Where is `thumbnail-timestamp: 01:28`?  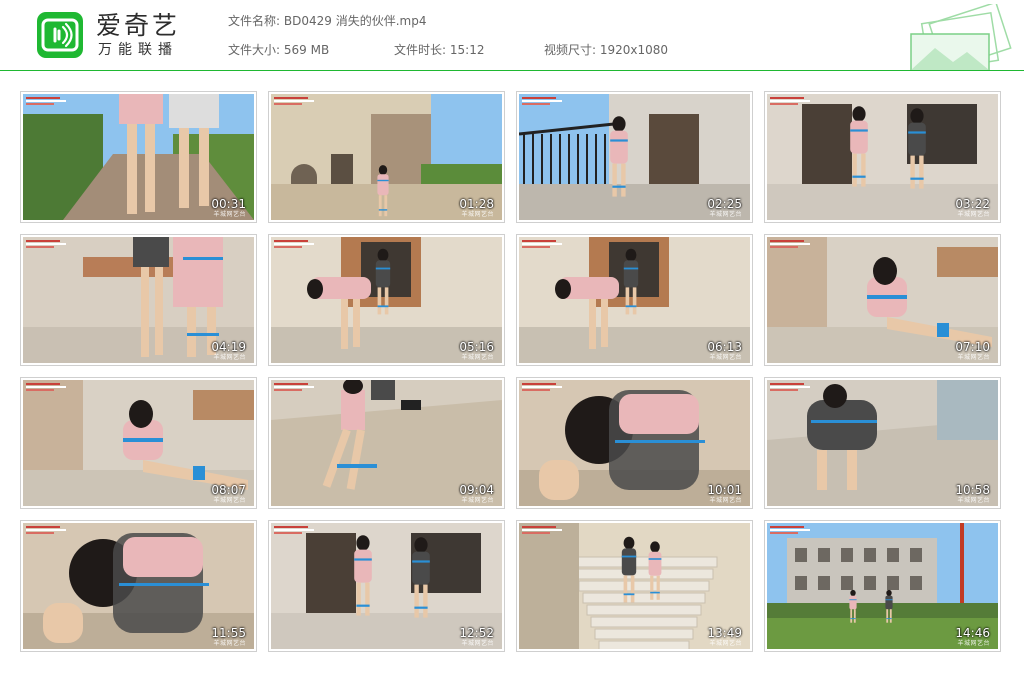
thumbnail-timestamp: 01:28 is located at coordinates (476, 204).